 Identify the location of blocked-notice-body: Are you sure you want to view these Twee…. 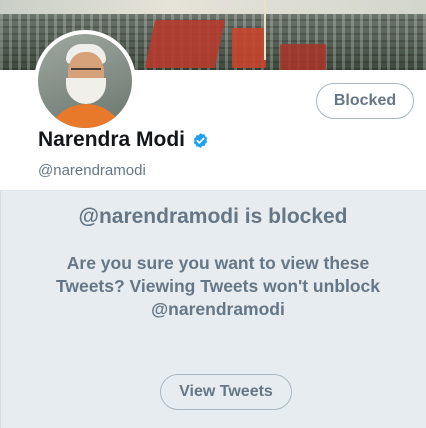
(218, 286).